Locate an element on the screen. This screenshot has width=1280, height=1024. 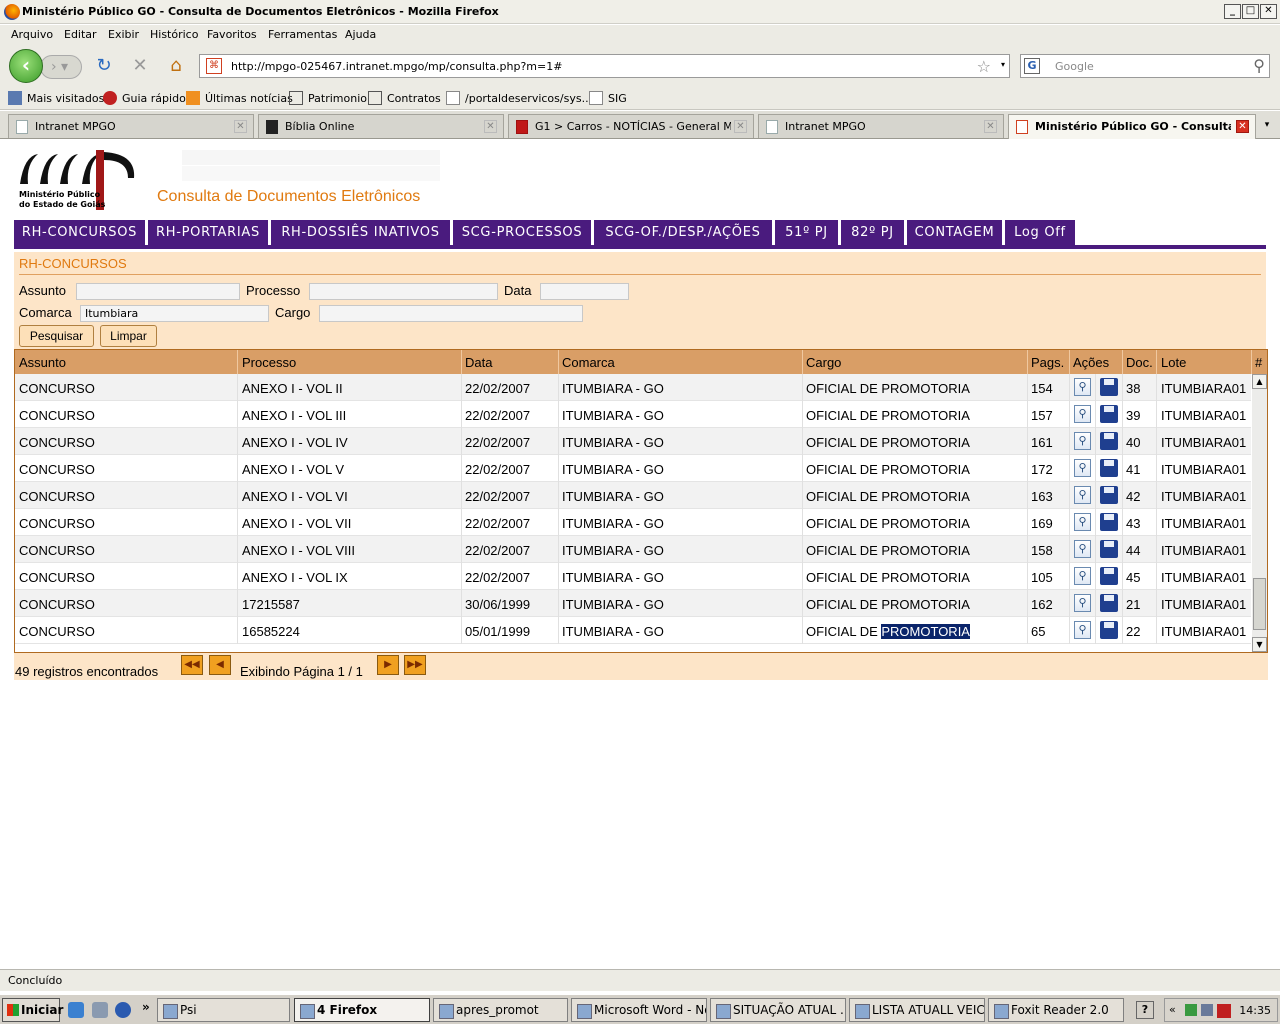
help-icon: ? is located at coordinates (1145, 1010).